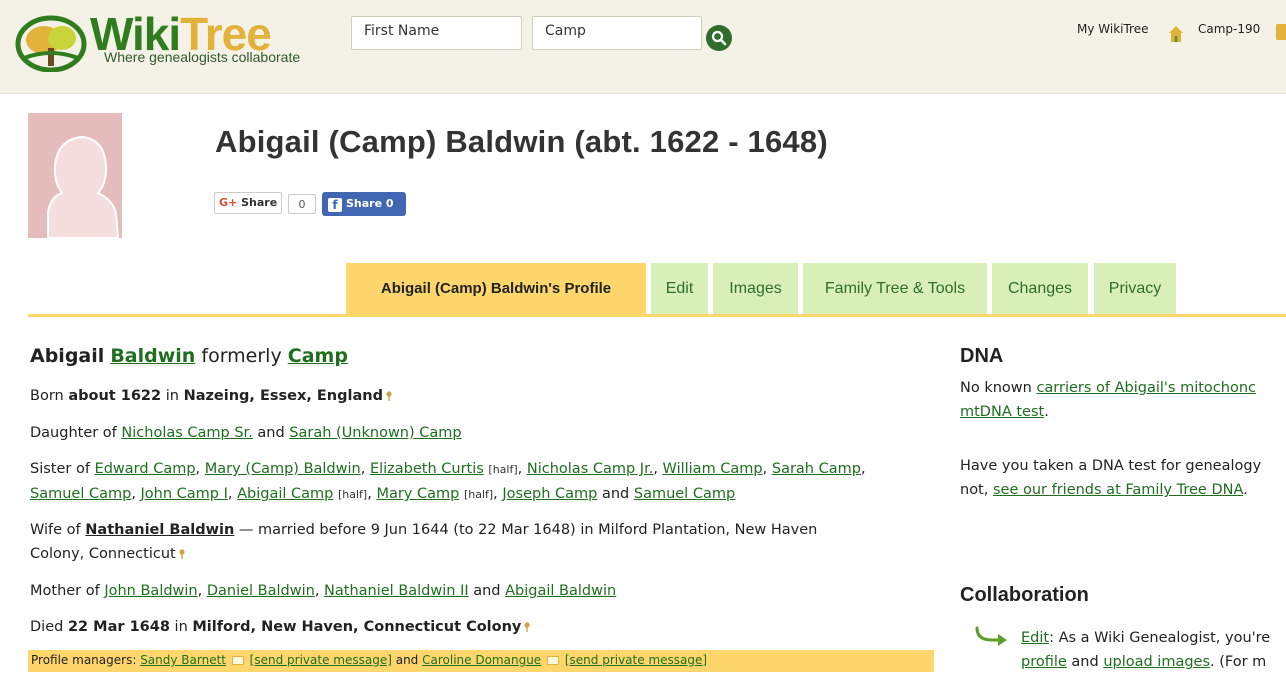 Image resolution: width=1286 pixels, height=673 pixels. I want to click on child-link: Abigail Baldwin, so click(560, 591).